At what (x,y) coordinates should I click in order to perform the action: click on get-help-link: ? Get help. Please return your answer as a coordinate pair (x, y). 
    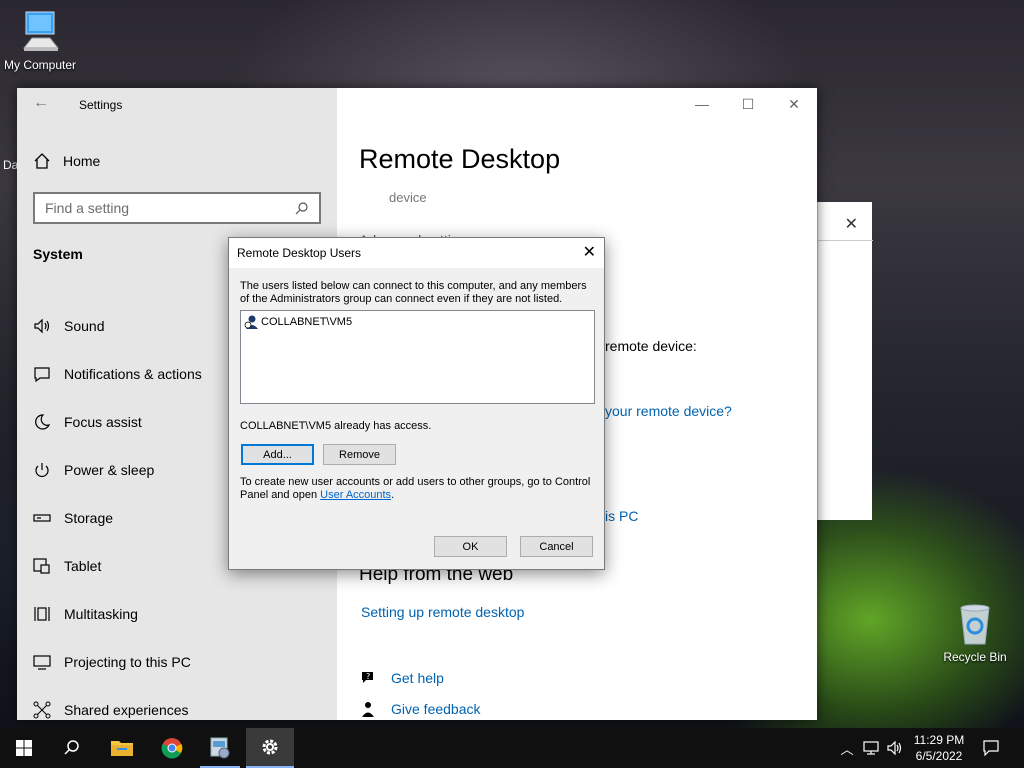
    Looking at the image, I should click on (401, 678).